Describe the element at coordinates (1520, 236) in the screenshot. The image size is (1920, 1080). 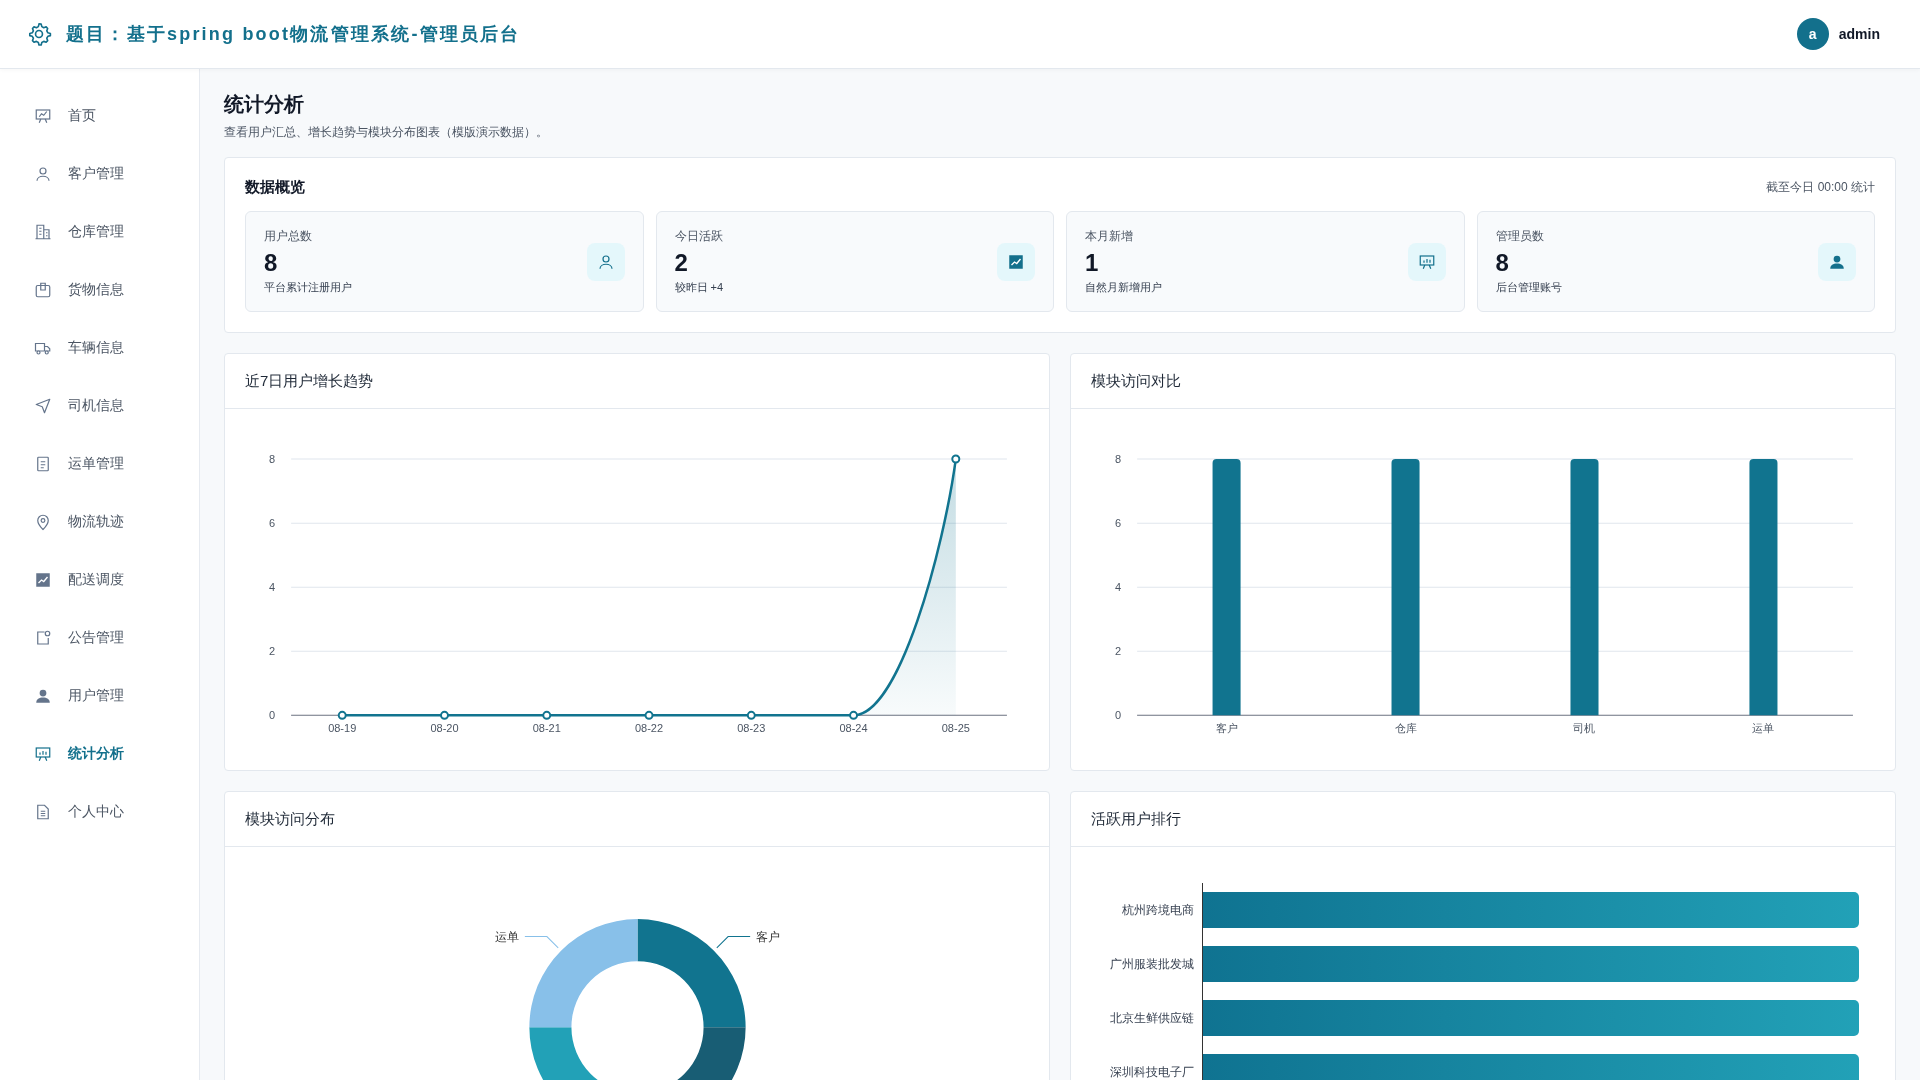
I see `stat-label: 管理员数` at that location.